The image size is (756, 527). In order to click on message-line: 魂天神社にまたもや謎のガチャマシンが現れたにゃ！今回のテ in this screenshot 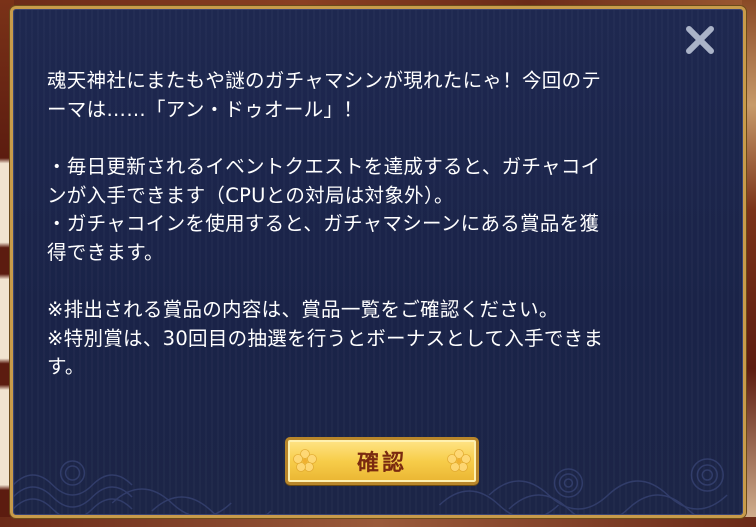, I will do `click(324, 80)`.